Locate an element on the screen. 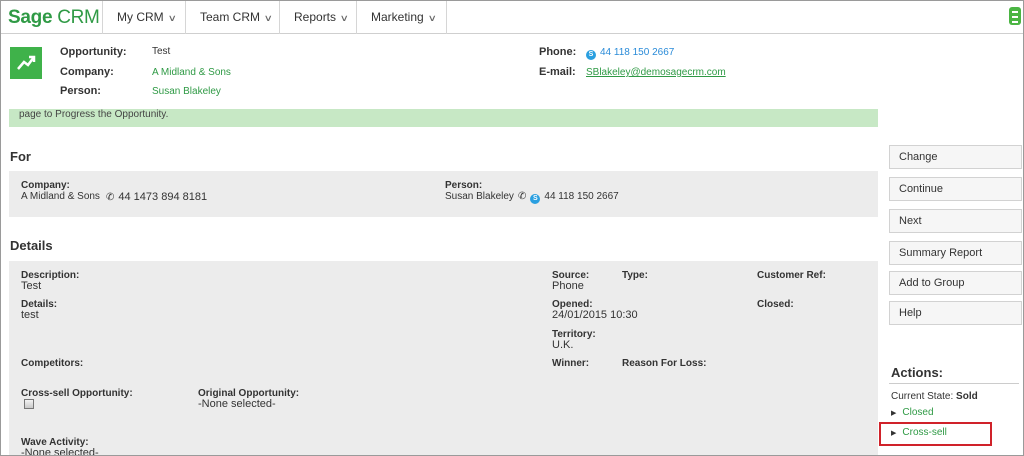  action-closed: ▶ Closed is located at coordinates (912, 412).